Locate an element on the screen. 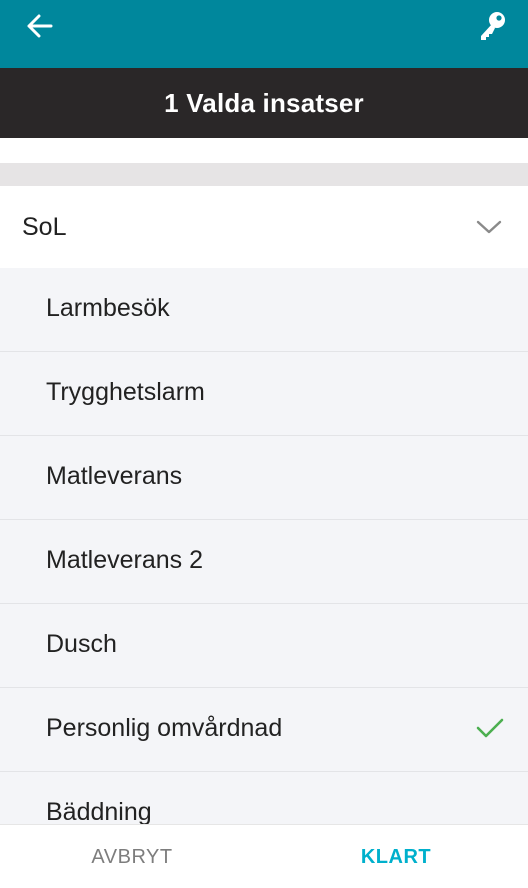 This screenshot has width=528, height=888. title-bar: 1 Valda insatser is located at coordinates (264, 103).